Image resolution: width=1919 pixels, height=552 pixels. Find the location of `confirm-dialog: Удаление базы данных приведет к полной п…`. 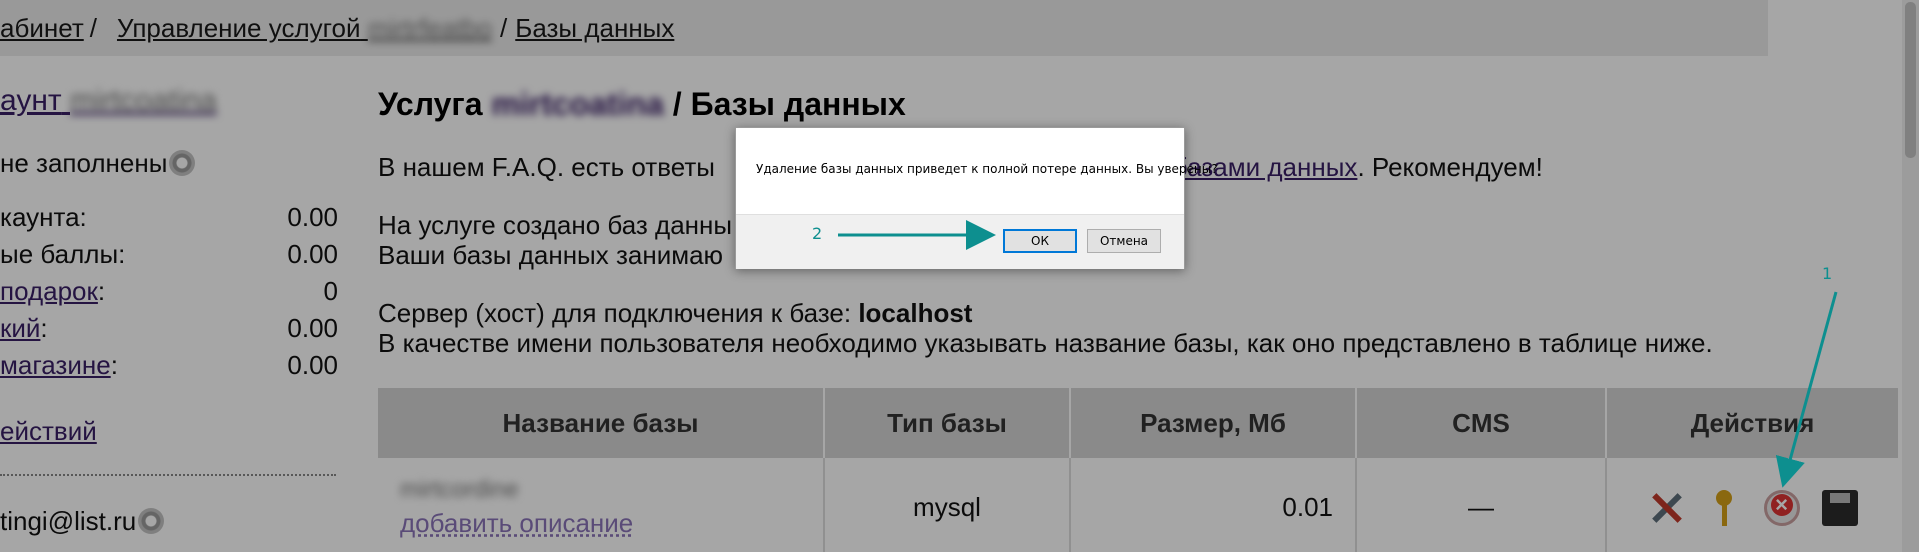

confirm-dialog: Удаление базы данных приведет к полной п… is located at coordinates (976, 198).